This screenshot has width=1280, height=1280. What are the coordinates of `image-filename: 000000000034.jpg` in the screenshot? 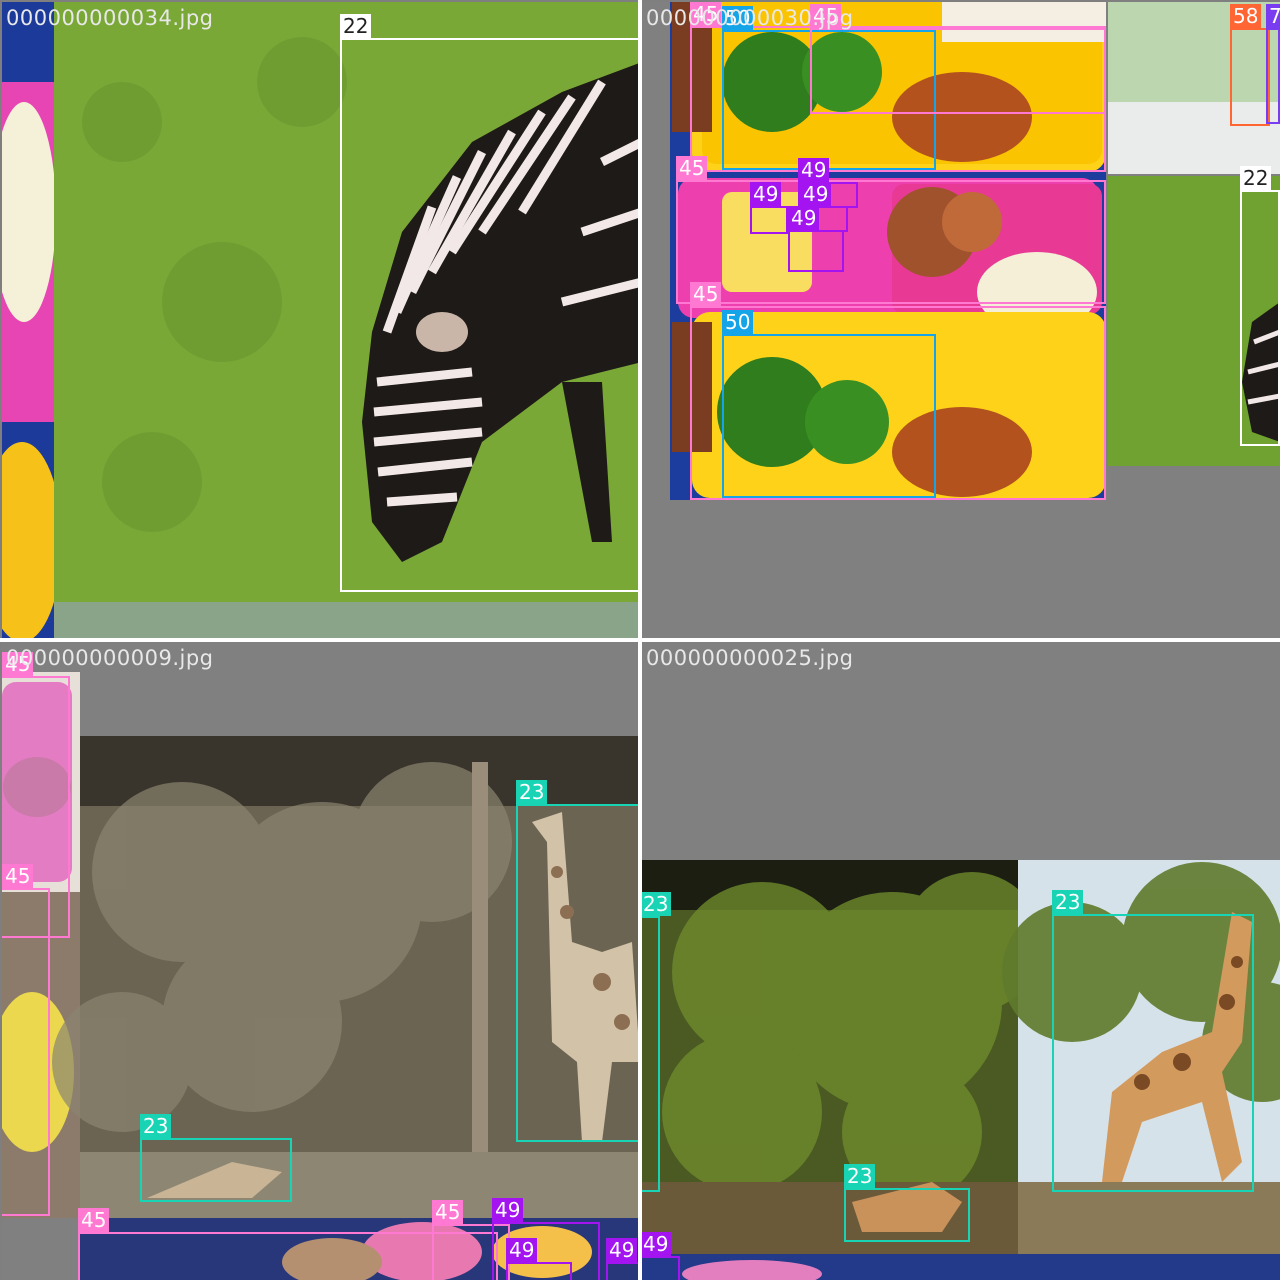 It's located at (110, 18).